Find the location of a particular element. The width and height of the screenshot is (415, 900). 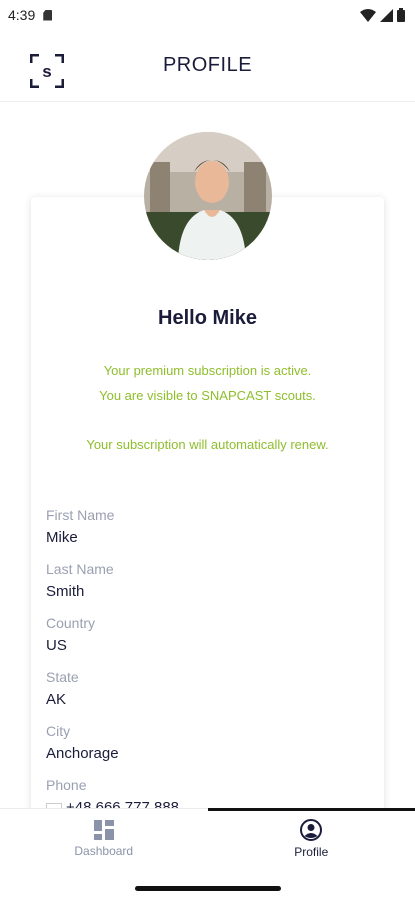

field-label: Country is located at coordinates (71, 623).